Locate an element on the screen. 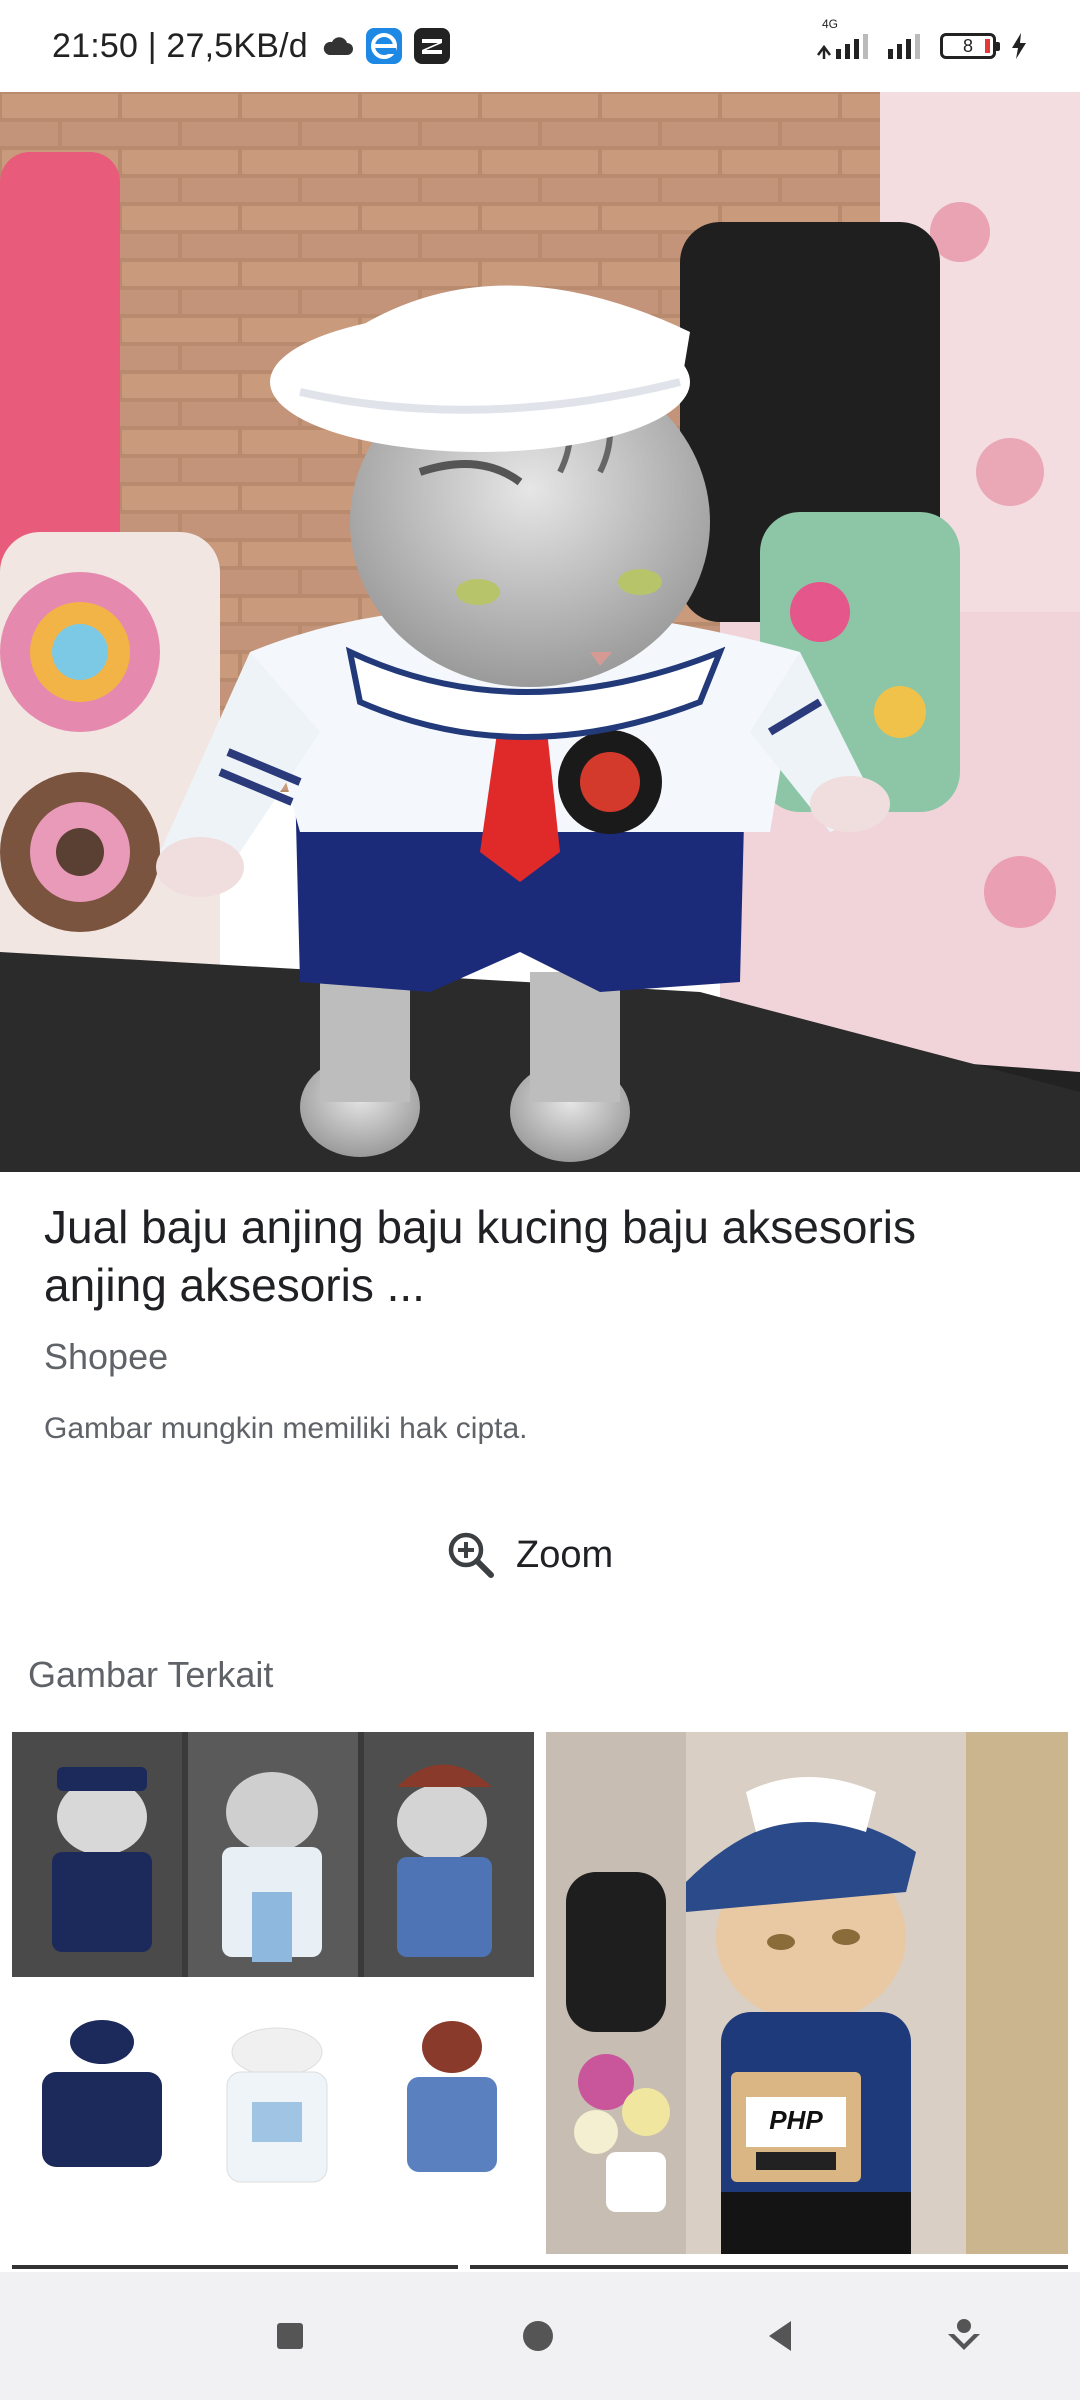  home-circle-icon is located at coordinates (538, 2336).